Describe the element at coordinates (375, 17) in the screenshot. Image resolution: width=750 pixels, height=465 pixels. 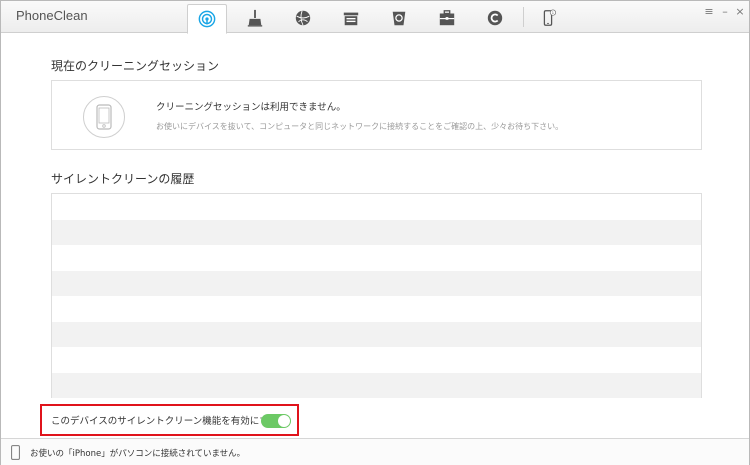
I see `toolbar: PhoneClean 1 ≡ – ×` at that location.